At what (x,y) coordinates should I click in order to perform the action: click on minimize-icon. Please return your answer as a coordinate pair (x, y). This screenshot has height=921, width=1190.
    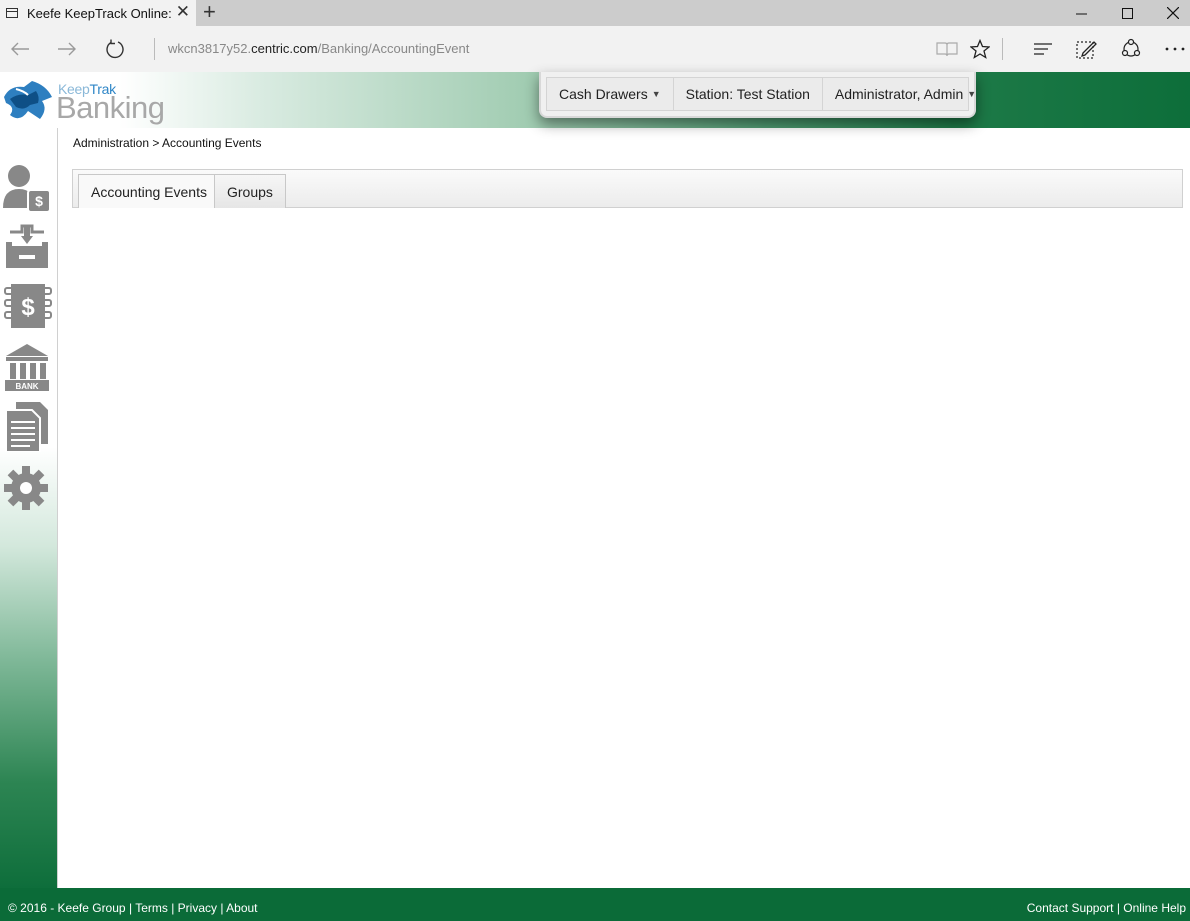
    Looking at the image, I should click on (1081, 13).